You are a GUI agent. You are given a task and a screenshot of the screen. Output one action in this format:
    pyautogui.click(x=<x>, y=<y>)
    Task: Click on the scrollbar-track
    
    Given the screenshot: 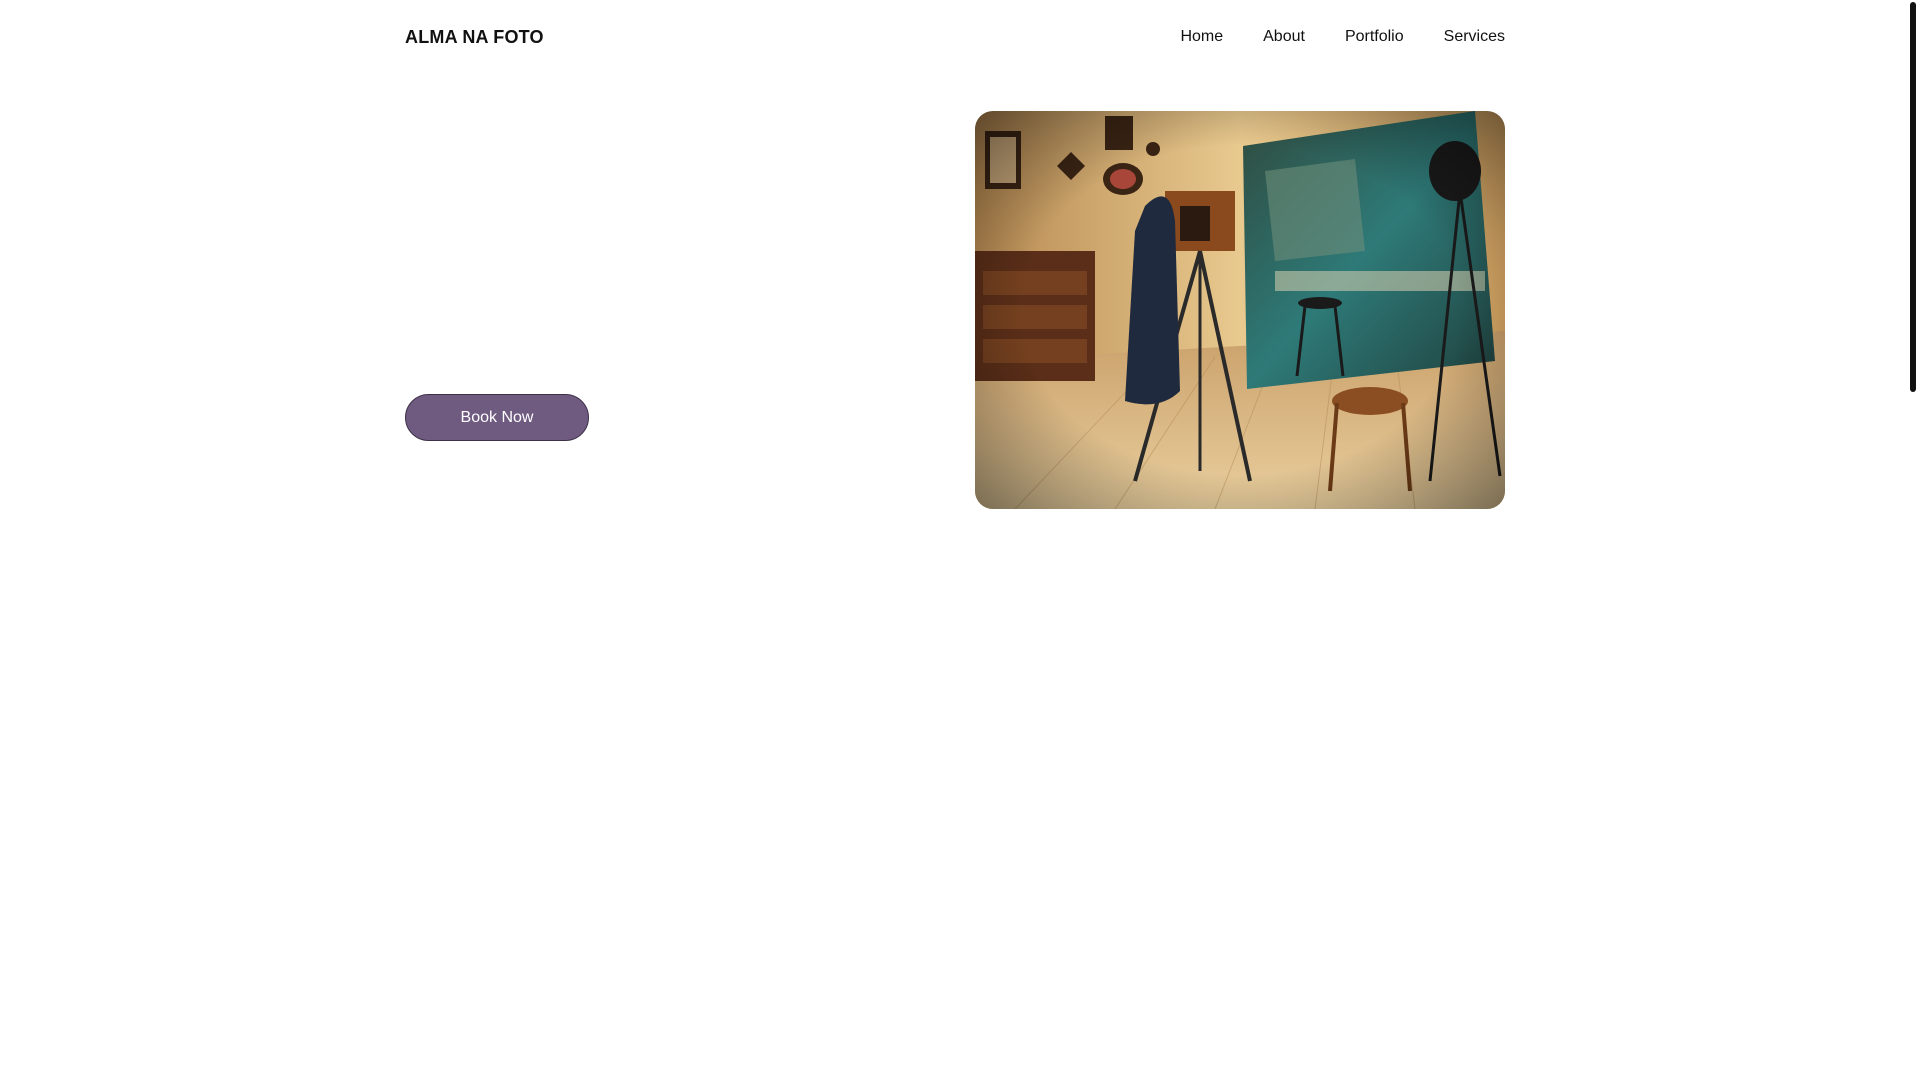 What is the action you would take?
    pyautogui.click(x=1913, y=540)
    